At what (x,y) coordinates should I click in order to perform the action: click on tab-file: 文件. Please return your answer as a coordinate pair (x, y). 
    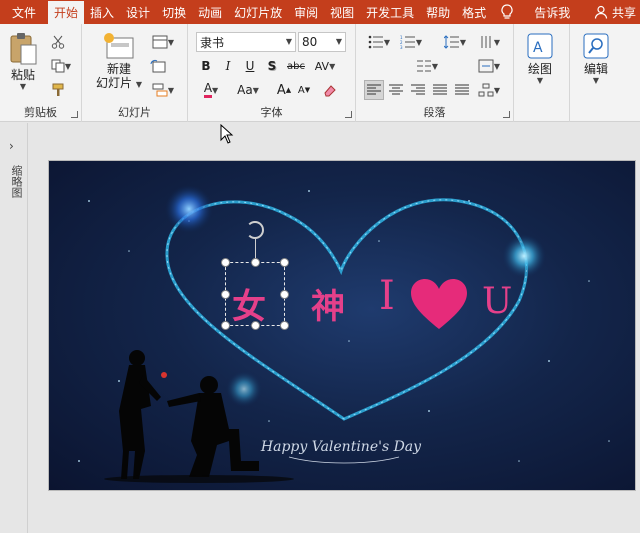
    Looking at the image, I should click on (24, 12).